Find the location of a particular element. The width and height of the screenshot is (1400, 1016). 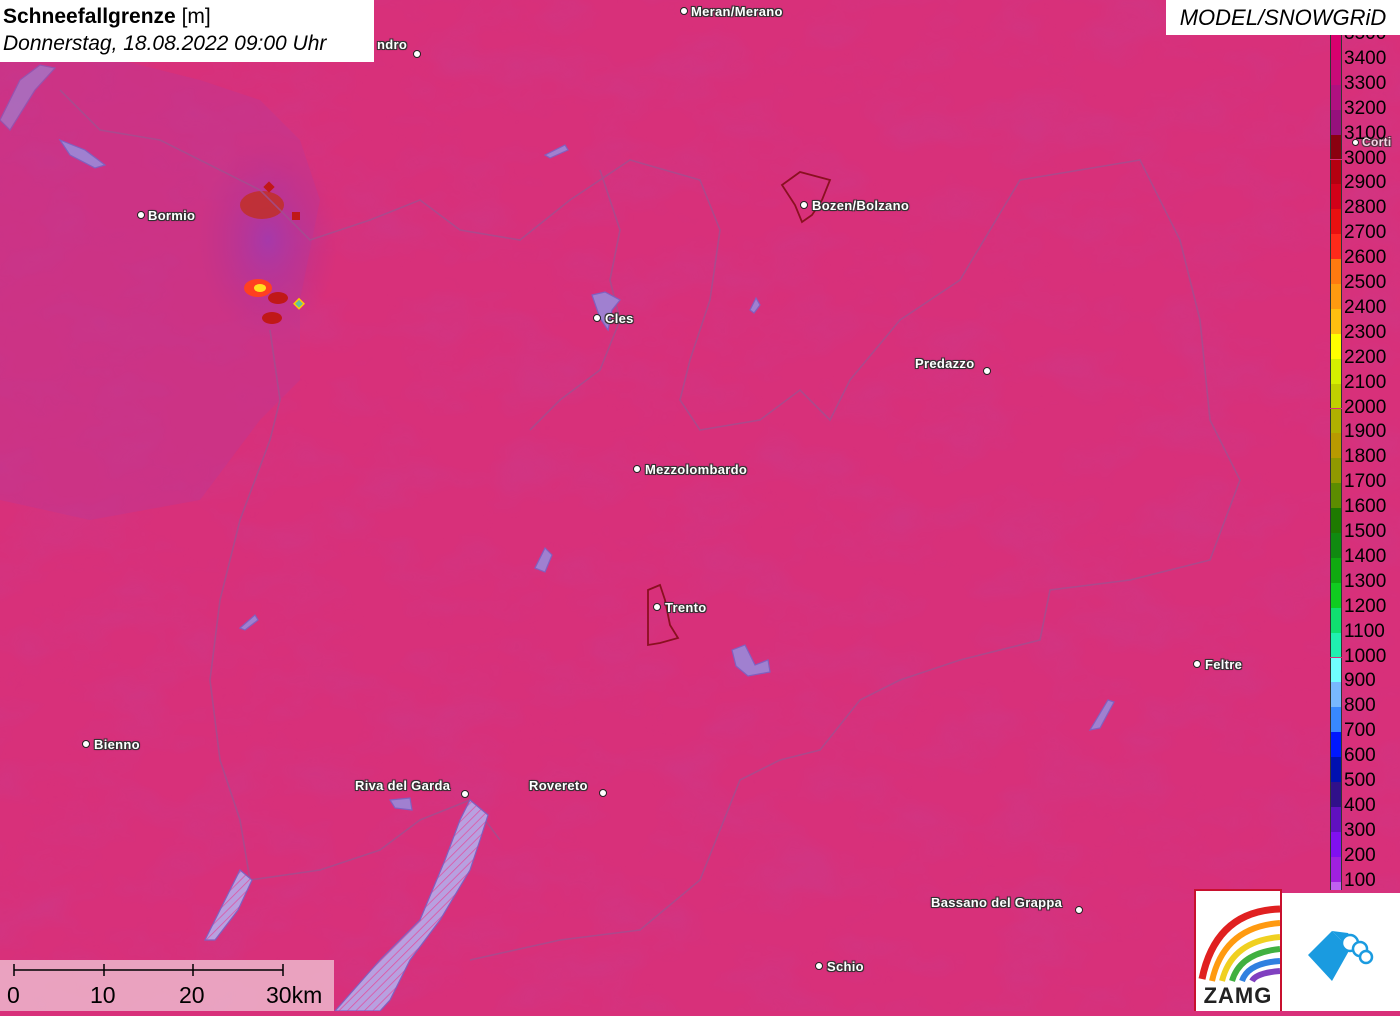

legend-item-1400: 1400 is located at coordinates (1364, 564).